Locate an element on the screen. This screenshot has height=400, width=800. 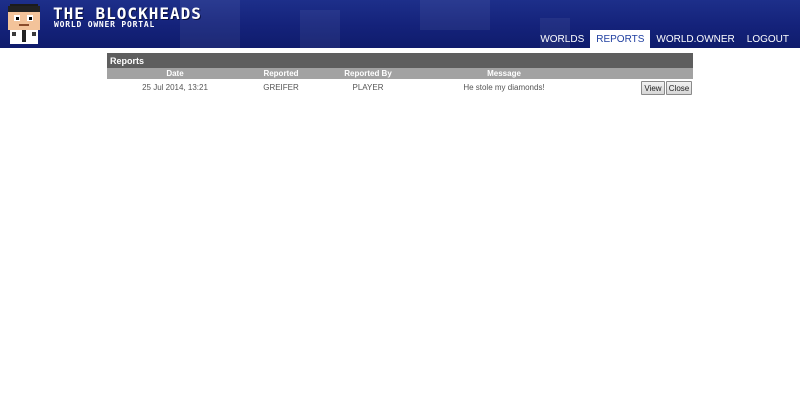
nav-world-owner: WORLD.OWNER is located at coordinates (695, 39).